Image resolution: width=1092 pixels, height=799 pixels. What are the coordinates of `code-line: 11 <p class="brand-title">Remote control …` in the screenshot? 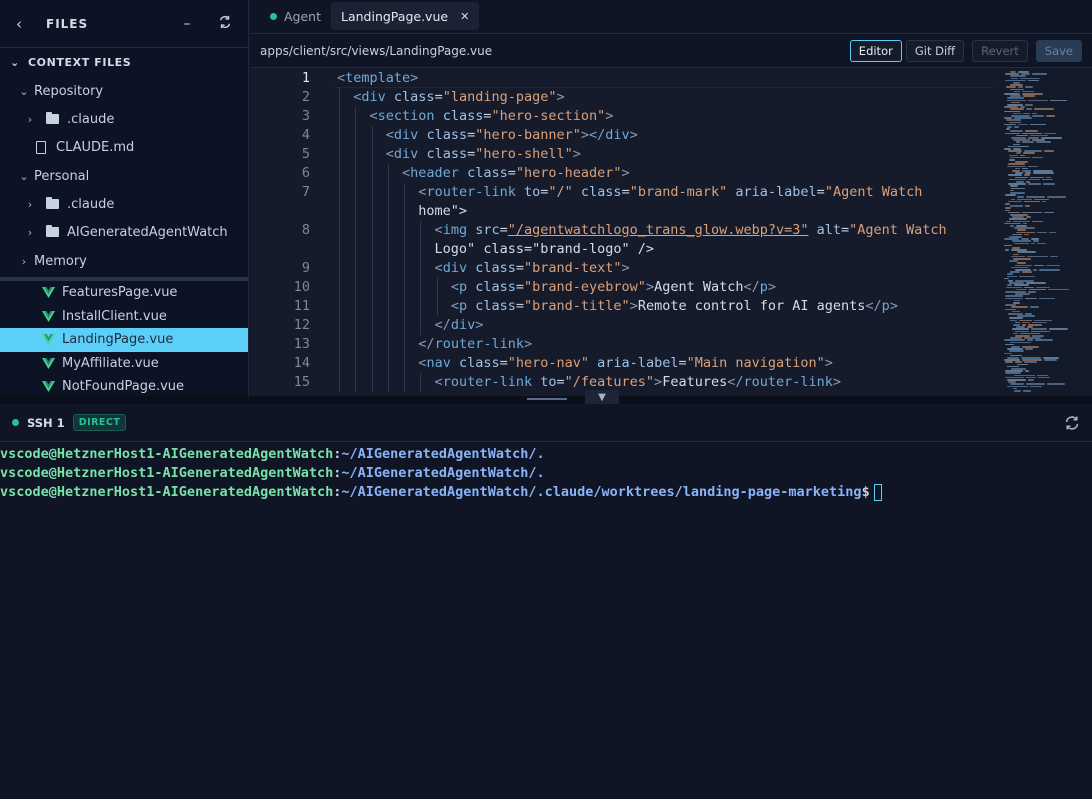 It's located at (625, 306).